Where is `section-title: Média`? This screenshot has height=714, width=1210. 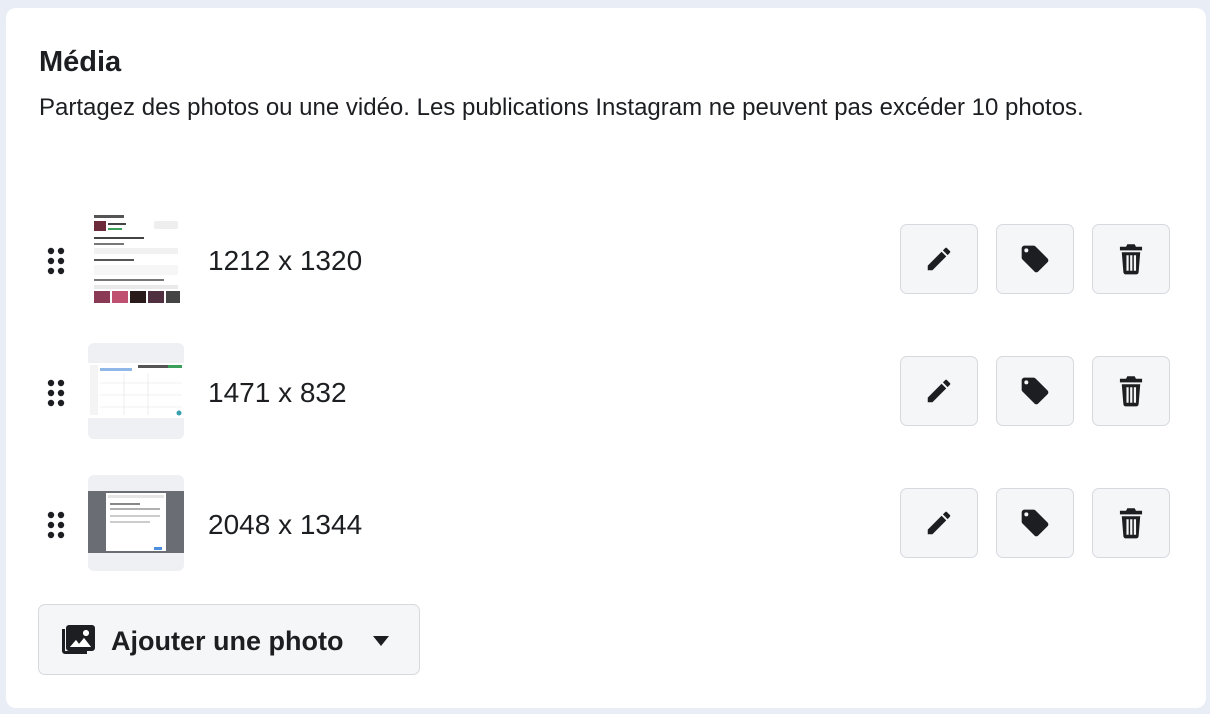
section-title: Média is located at coordinates (80, 62).